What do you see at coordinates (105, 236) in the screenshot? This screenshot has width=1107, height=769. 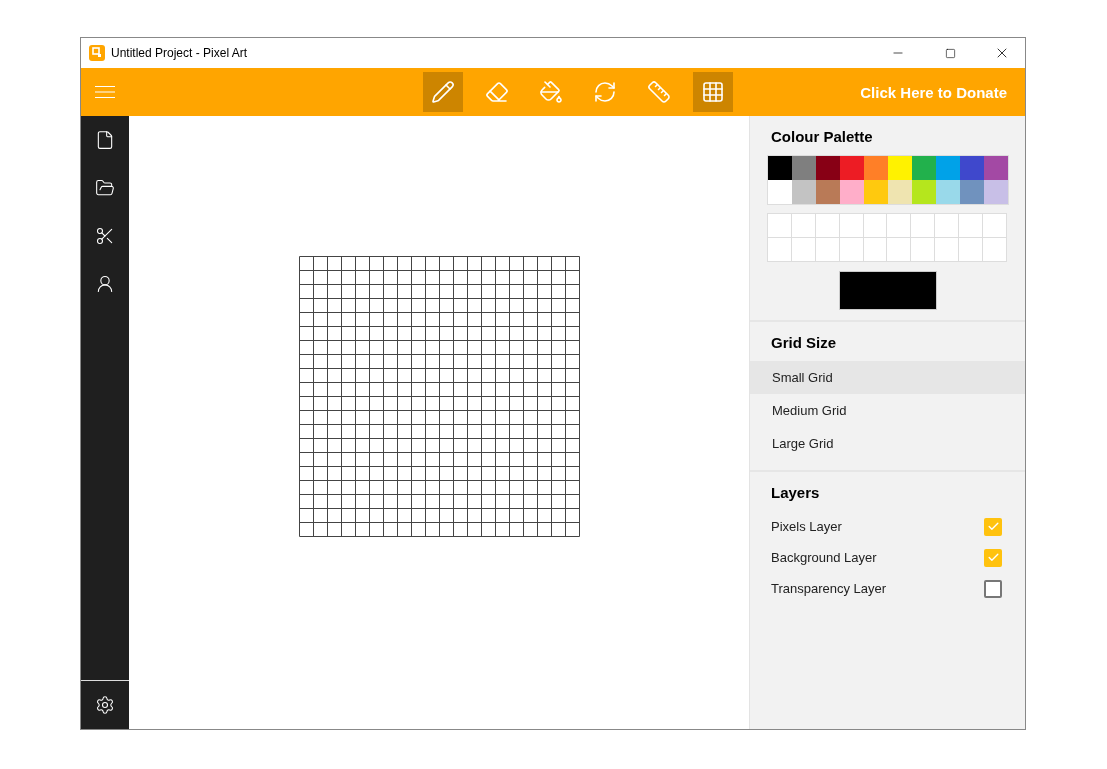 I see `scissors-icon` at bounding box center [105, 236].